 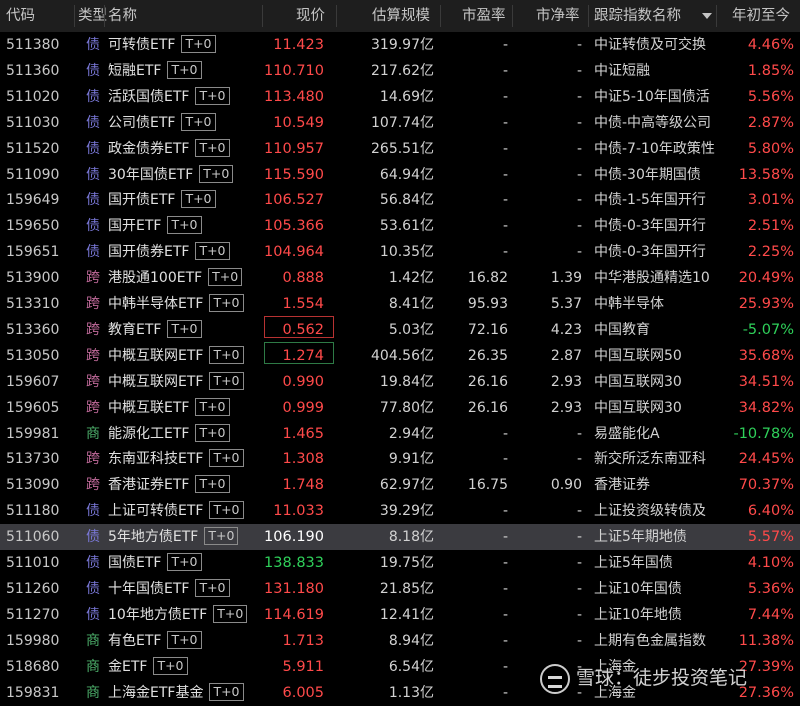 I want to click on tracking-index: 新交所泛东南亚科, so click(x=650, y=459).